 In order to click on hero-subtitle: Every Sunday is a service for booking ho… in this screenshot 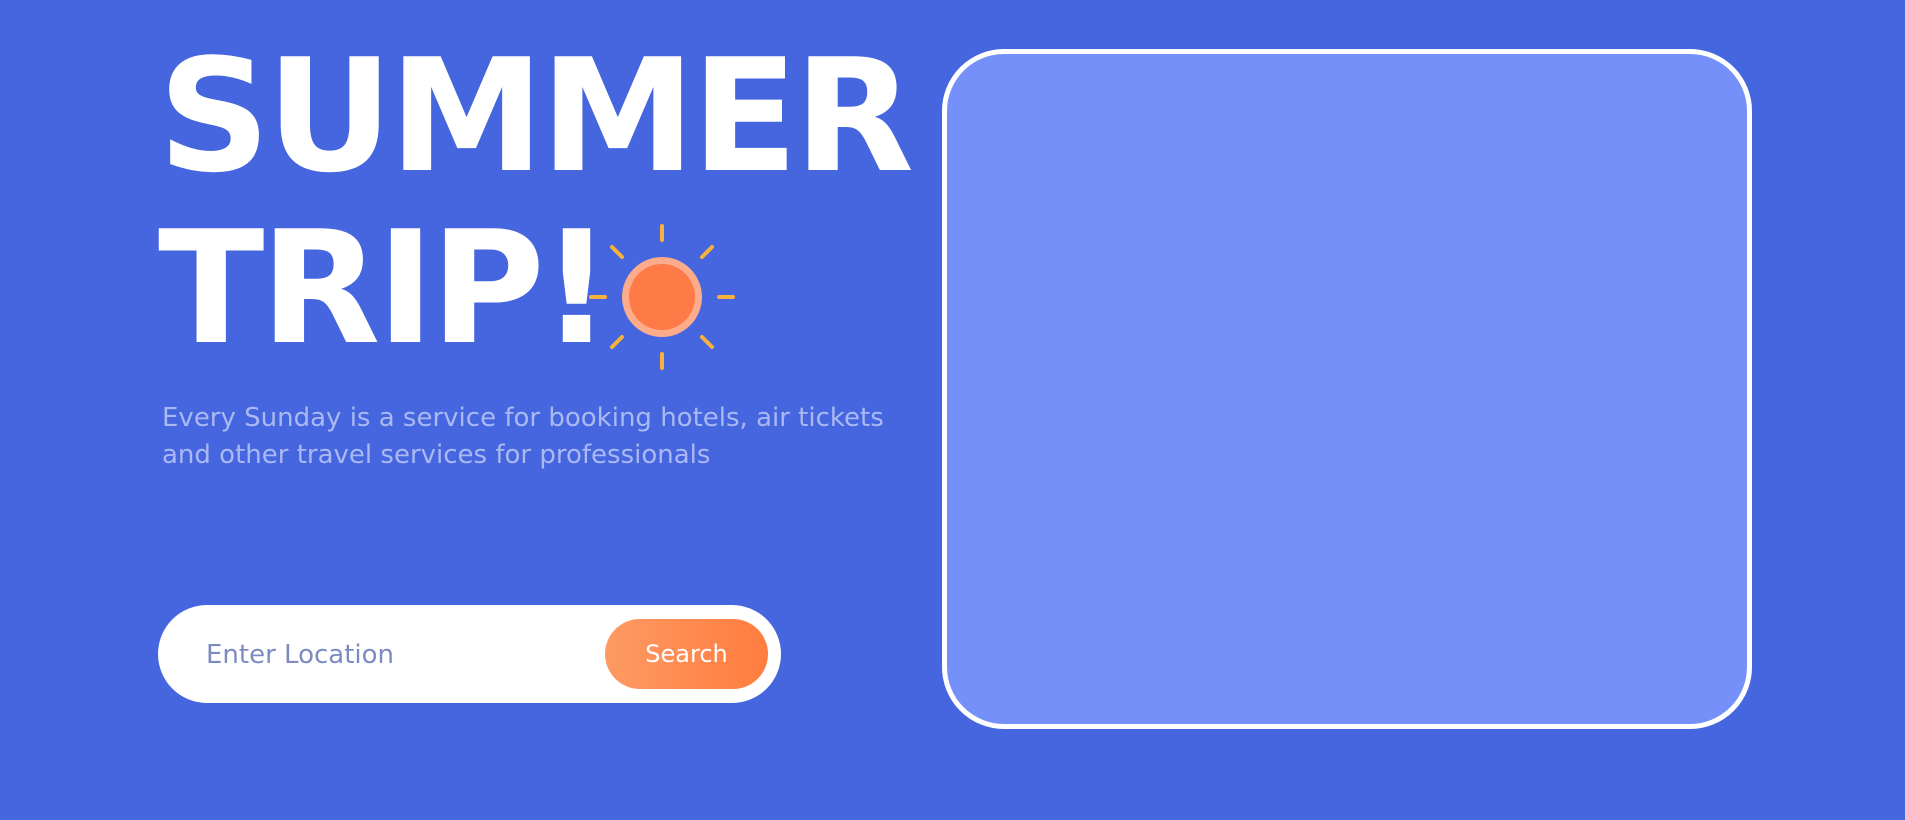, I will do `click(532, 437)`.